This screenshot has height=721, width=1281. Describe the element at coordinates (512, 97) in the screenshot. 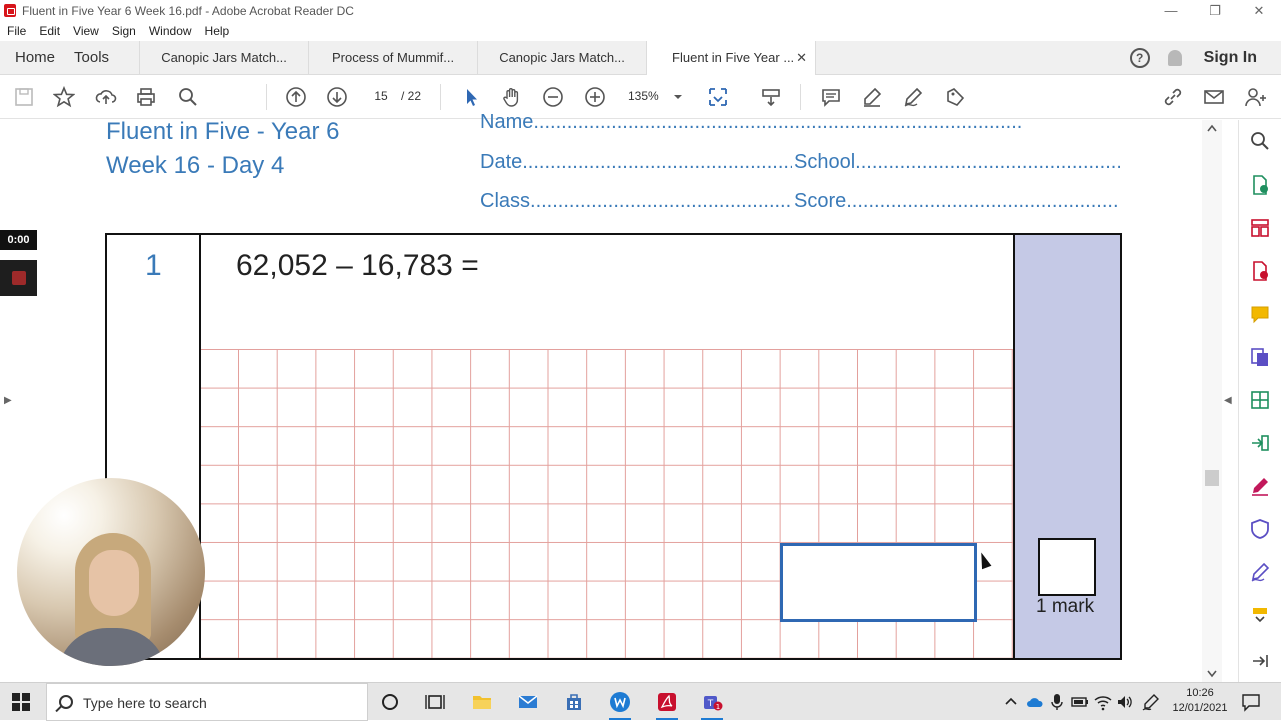

I see `hand-tool-icon` at that location.